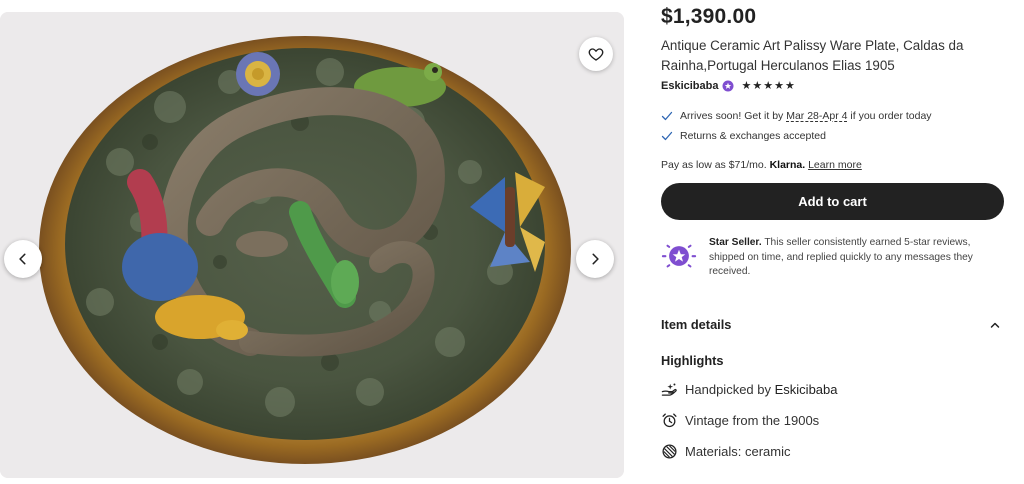  I want to click on star-badge-icon, so click(728, 86).